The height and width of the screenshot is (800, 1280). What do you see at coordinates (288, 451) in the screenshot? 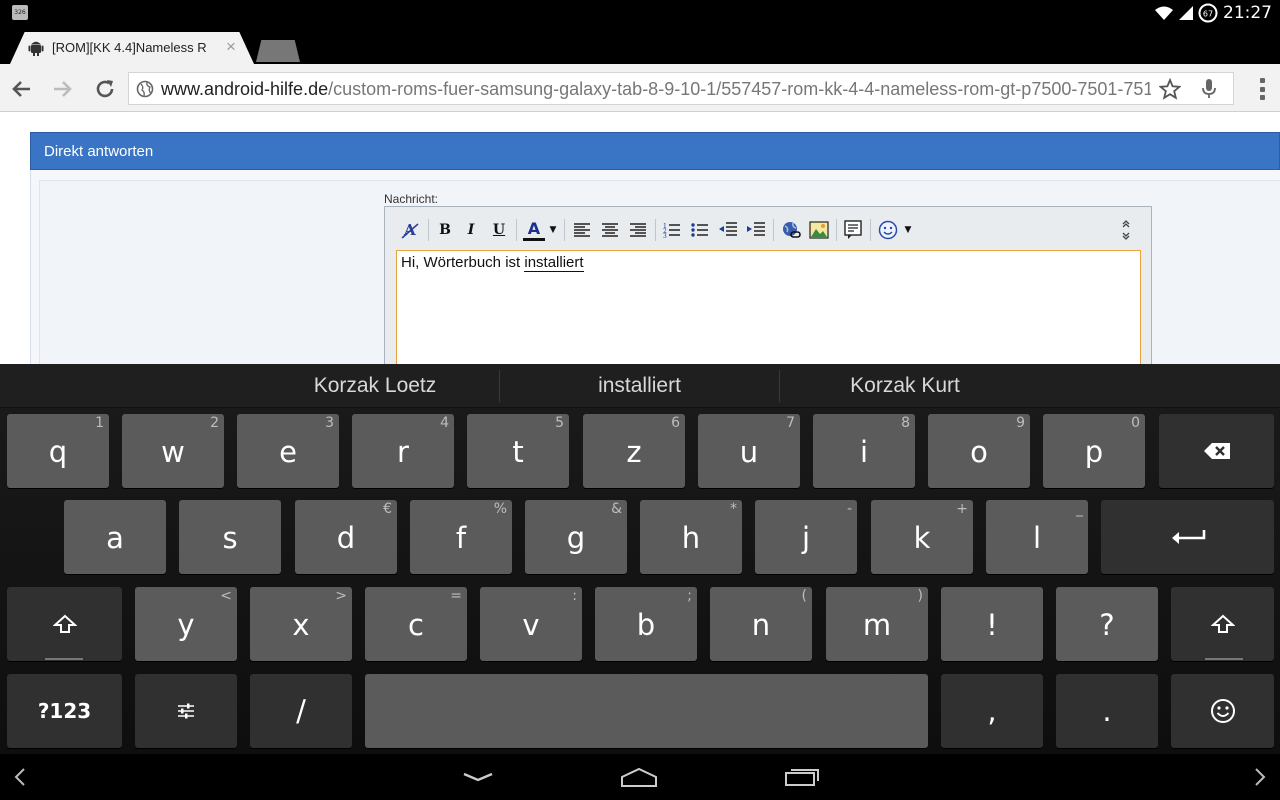
I see `key-e: 3e` at bounding box center [288, 451].